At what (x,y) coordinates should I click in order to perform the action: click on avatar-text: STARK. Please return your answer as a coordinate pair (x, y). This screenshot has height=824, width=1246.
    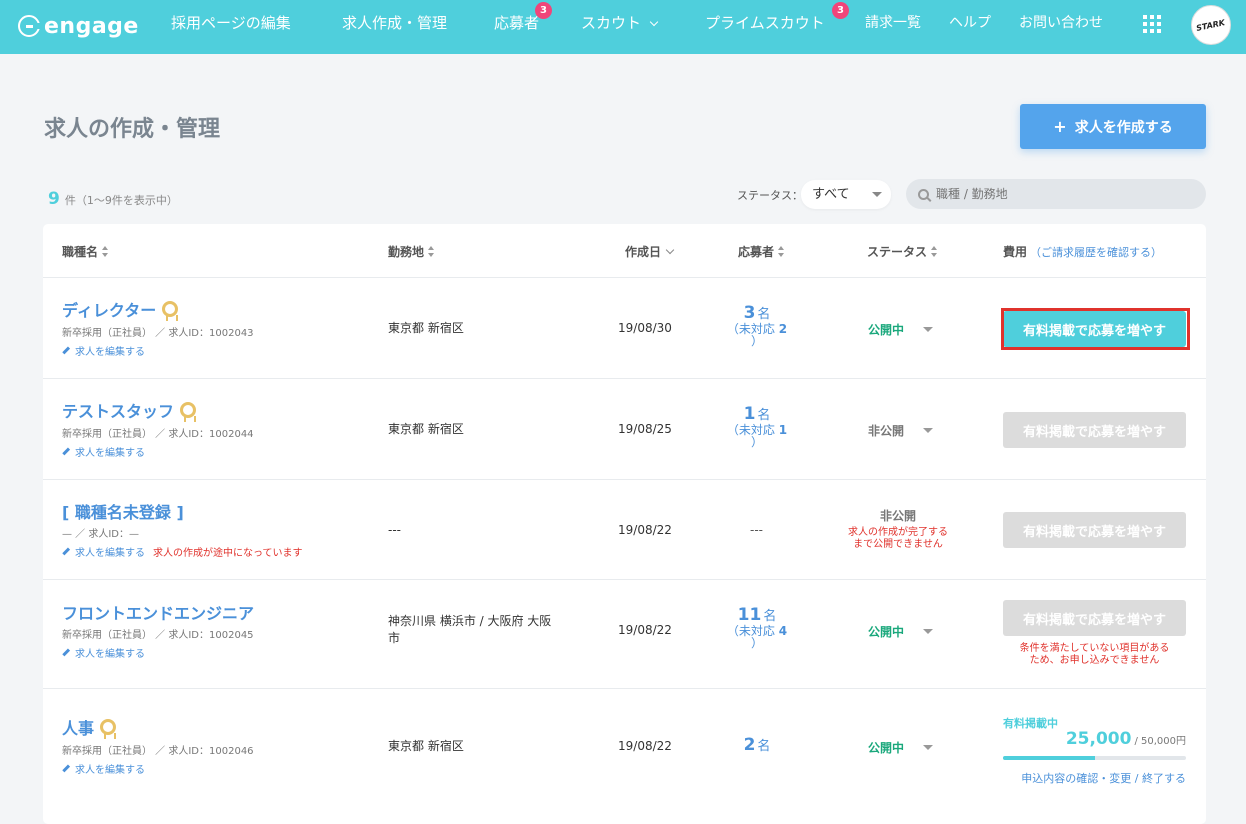
    Looking at the image, I should click on (1211, 25).